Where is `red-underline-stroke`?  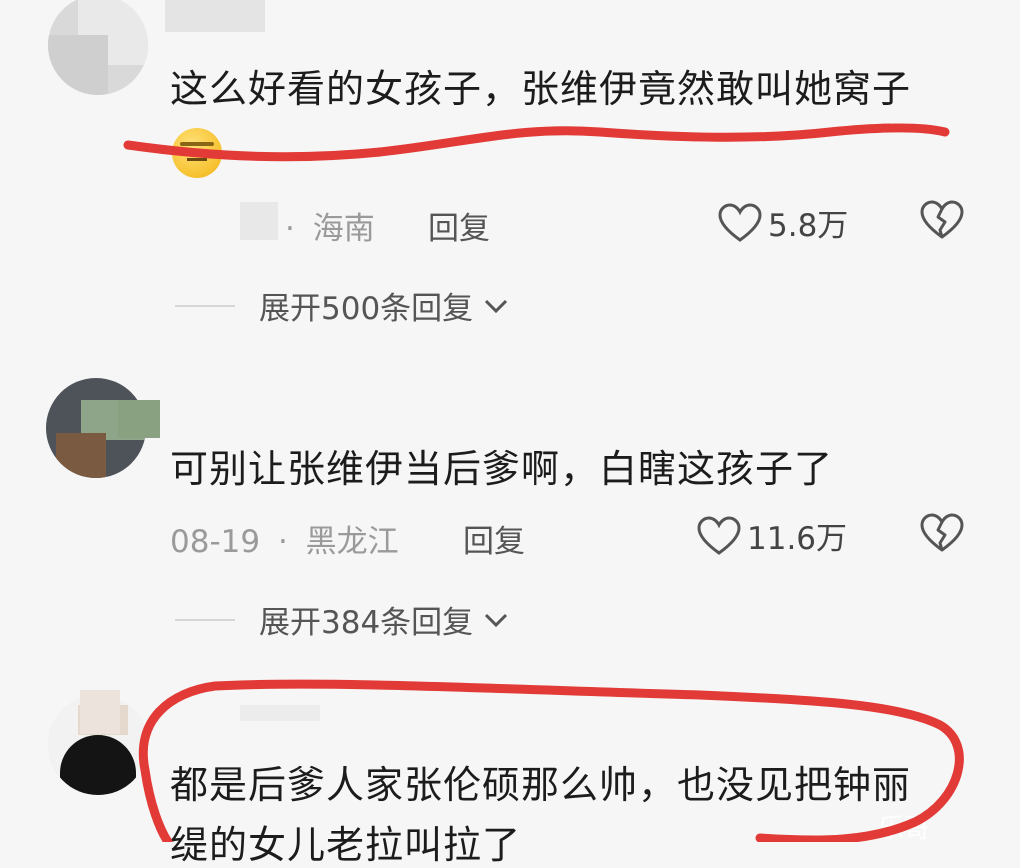
red-underline-stroke is located at coordinates (536, 142).